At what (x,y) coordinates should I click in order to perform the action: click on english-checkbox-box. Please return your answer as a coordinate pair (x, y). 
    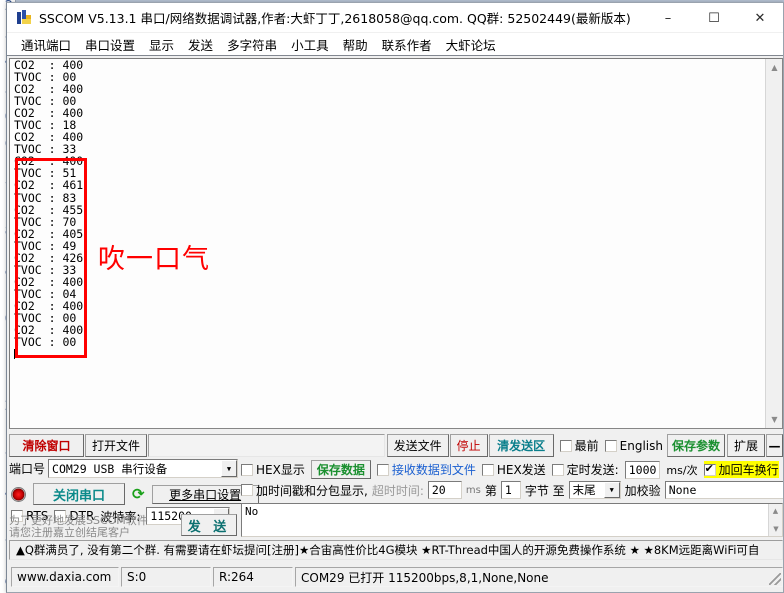
    Looking at the image, I should click on (610, 445).